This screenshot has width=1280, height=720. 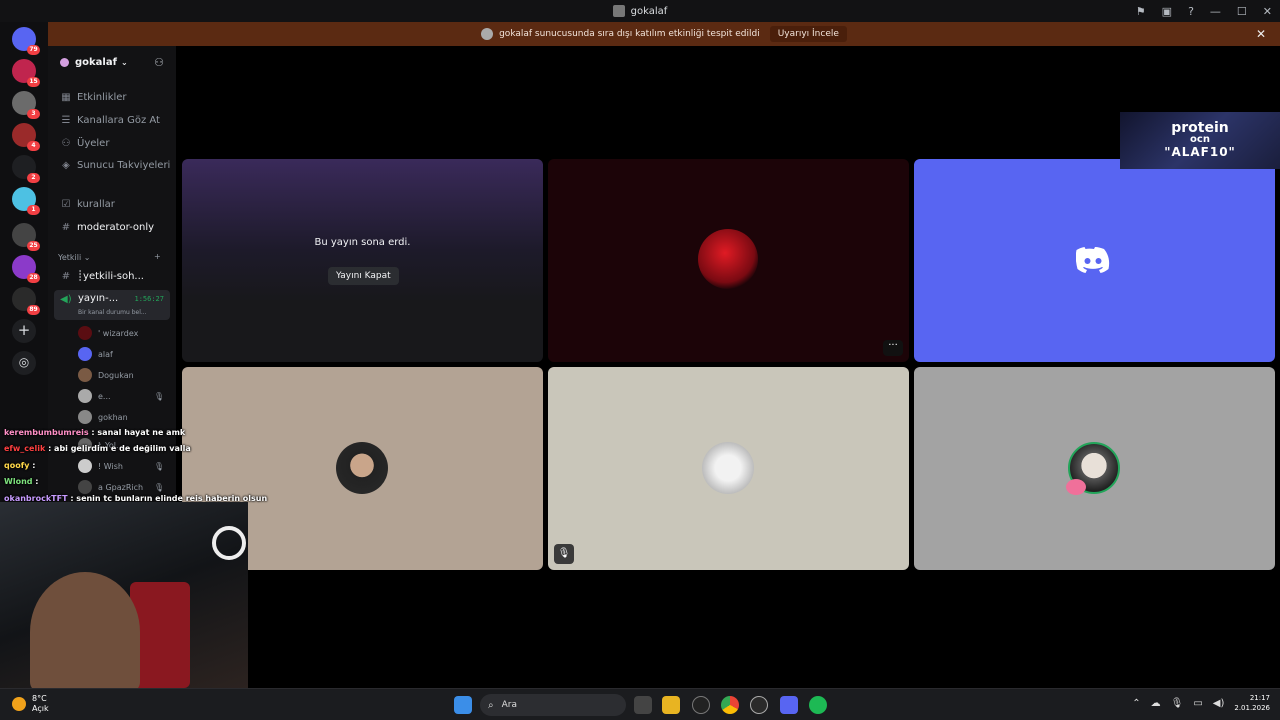 I want to click on boost-icon: ◈, so click(x=66, y=165).